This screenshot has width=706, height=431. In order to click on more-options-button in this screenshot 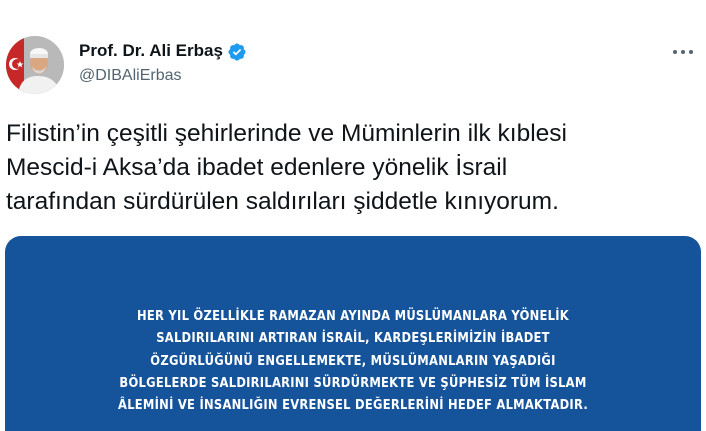, I will do `click(683, 52)`.